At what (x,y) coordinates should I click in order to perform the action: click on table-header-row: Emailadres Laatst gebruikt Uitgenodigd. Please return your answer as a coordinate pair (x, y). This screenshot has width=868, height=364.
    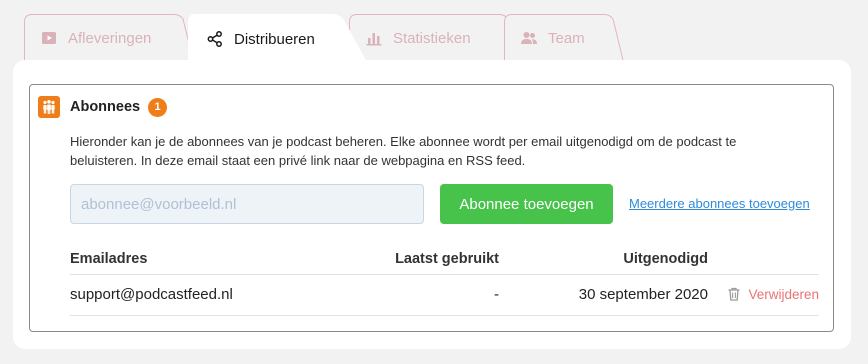
    Looking at the image, I should click on (444, 261).